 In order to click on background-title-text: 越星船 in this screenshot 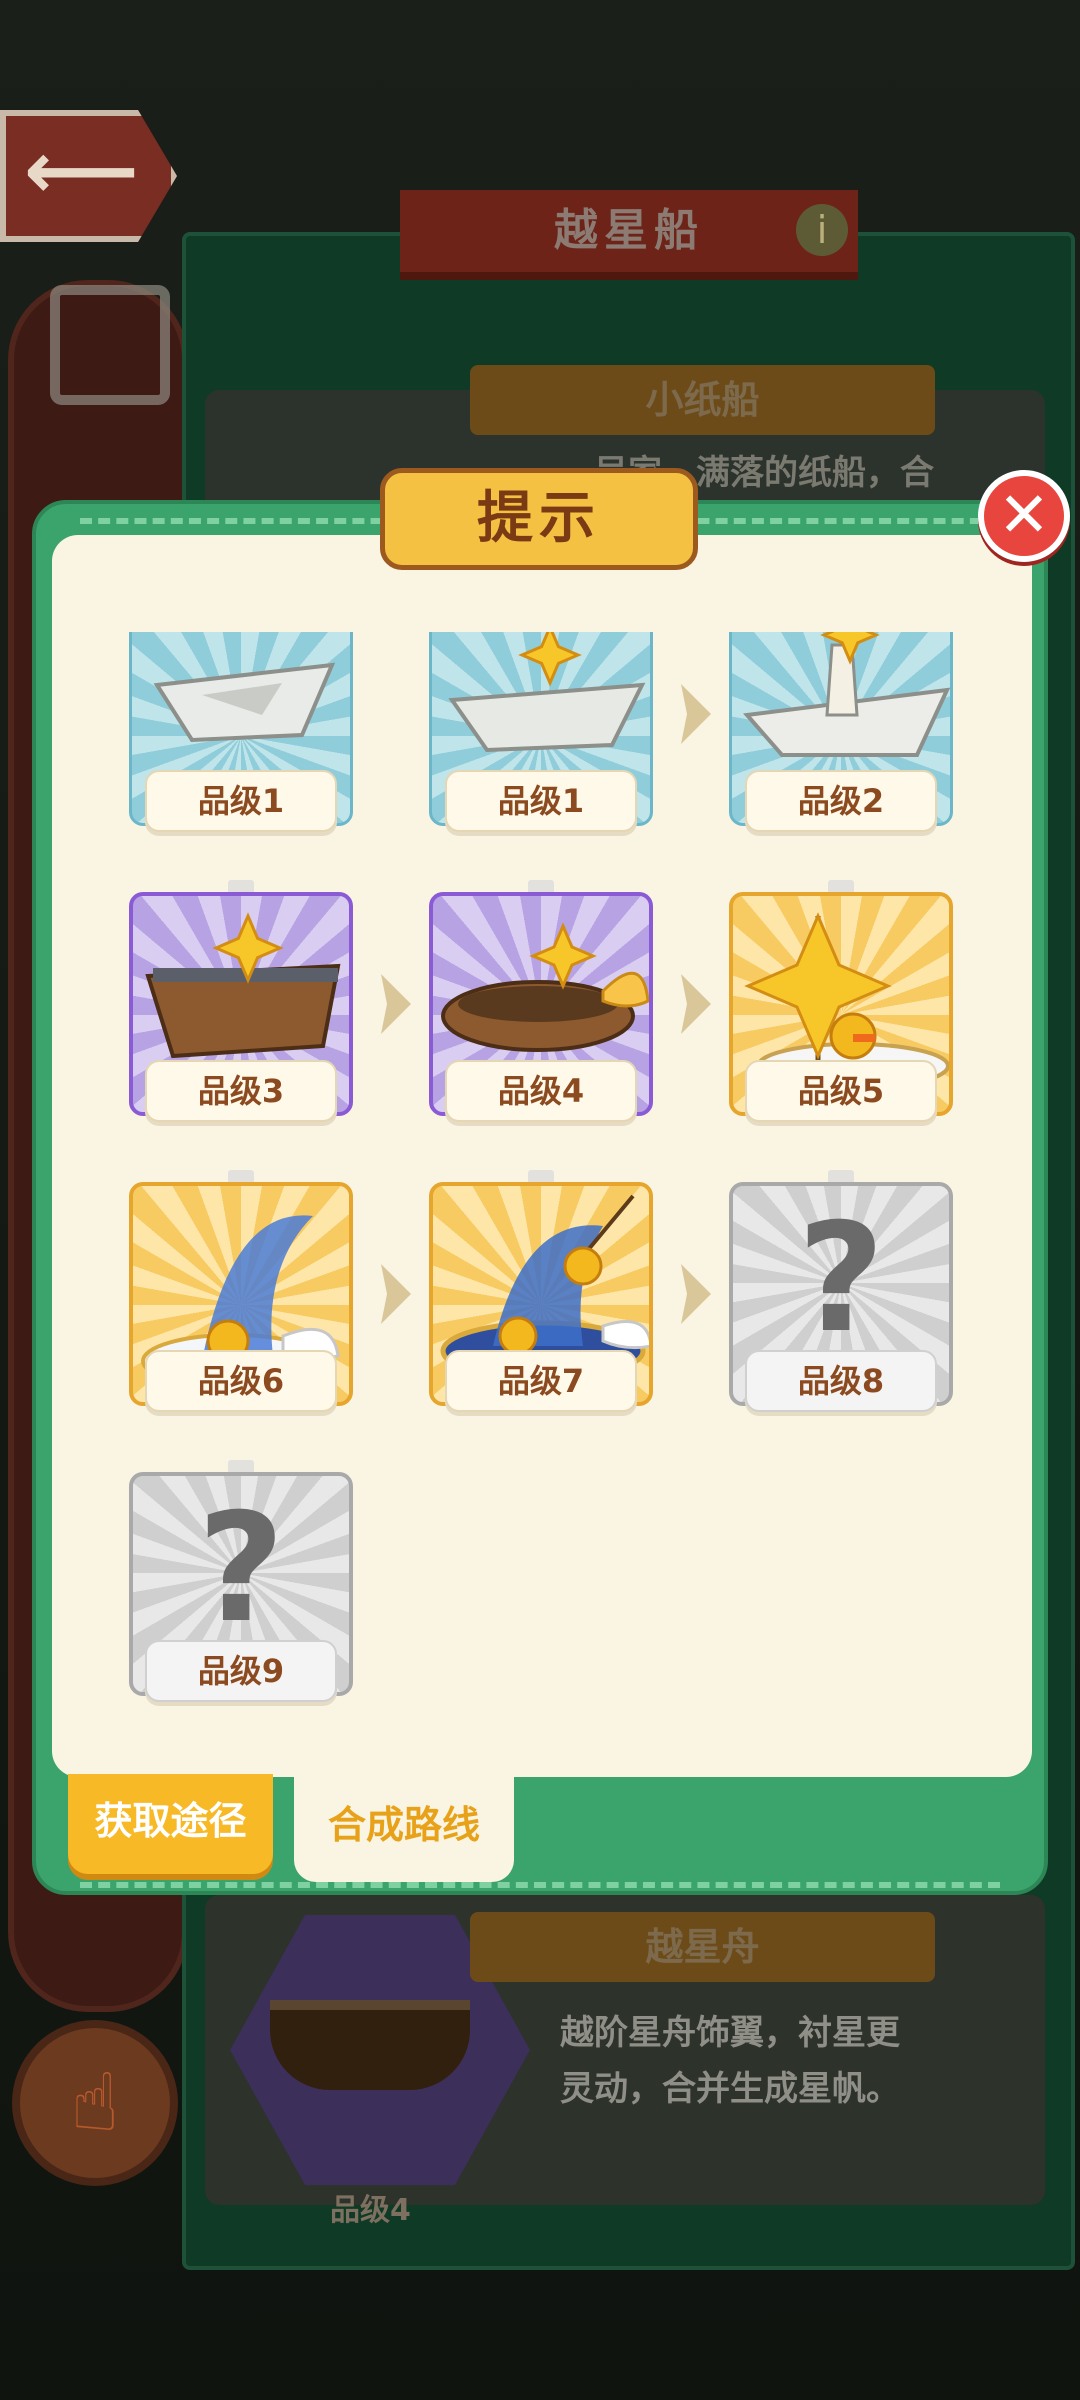, I will do `click(629, 230)`.